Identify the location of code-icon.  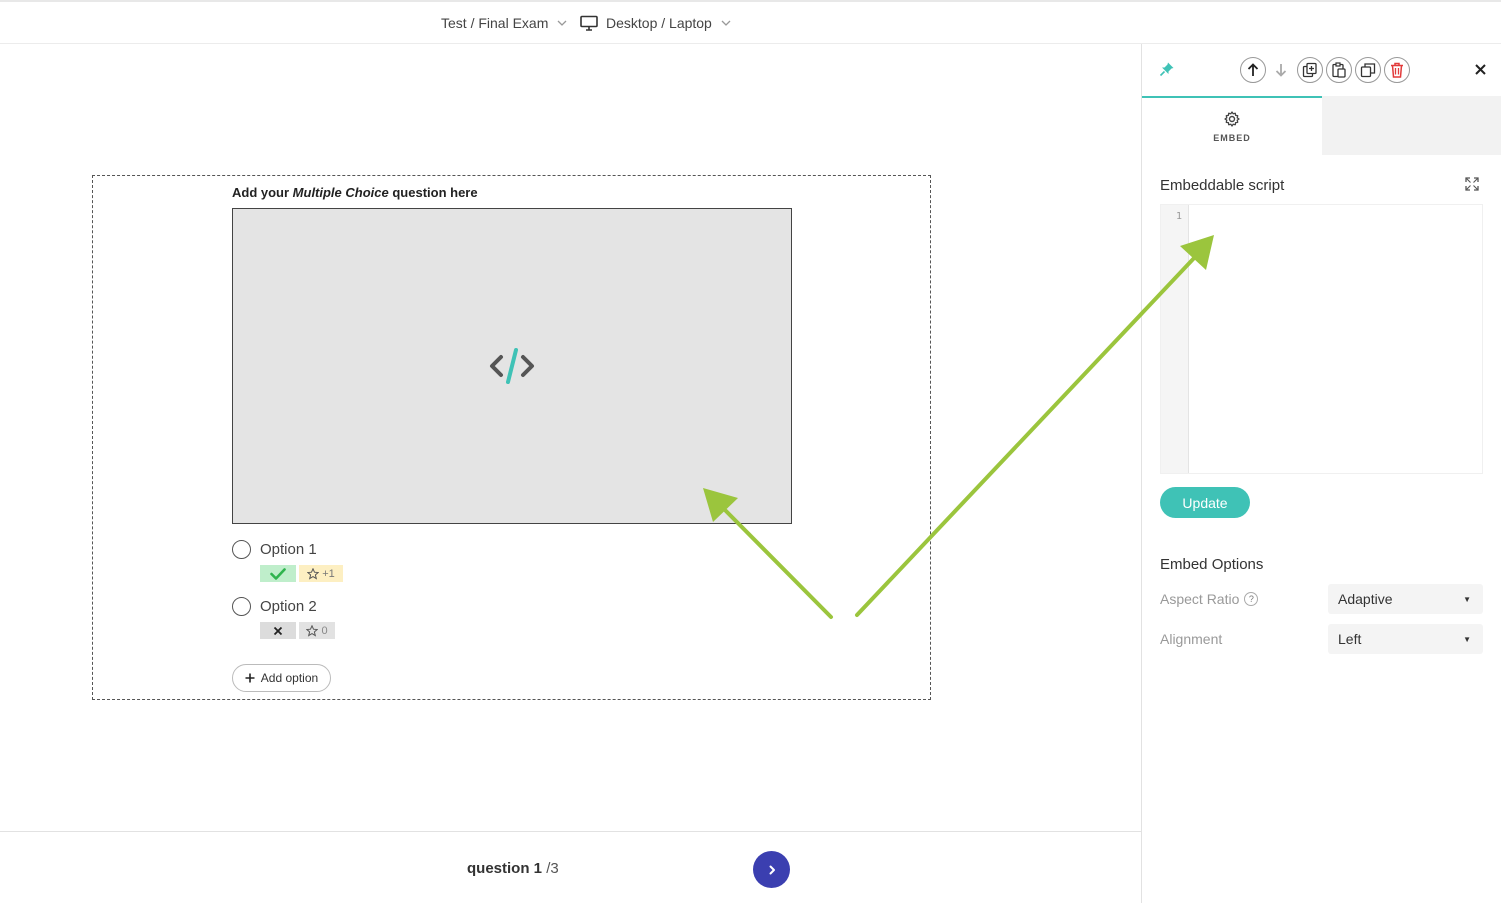
(512, 366).